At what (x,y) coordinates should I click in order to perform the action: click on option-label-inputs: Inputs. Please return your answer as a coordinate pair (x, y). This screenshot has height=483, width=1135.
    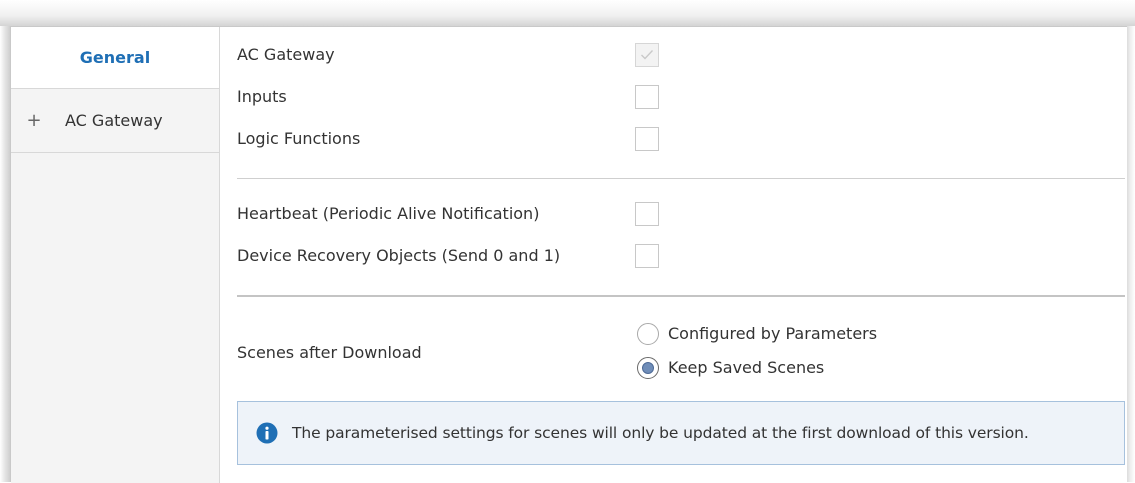
    Looking at the image, I should click on (262, 96).